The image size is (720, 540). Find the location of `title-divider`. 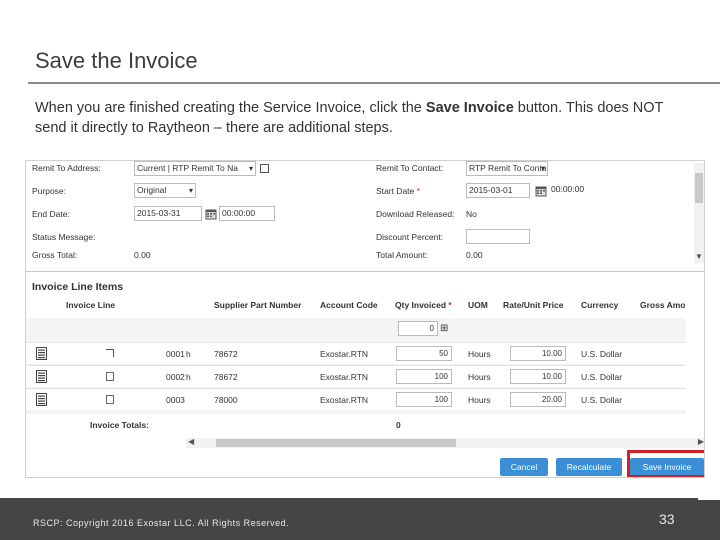

title-divider is located at coordinates (374, 83).